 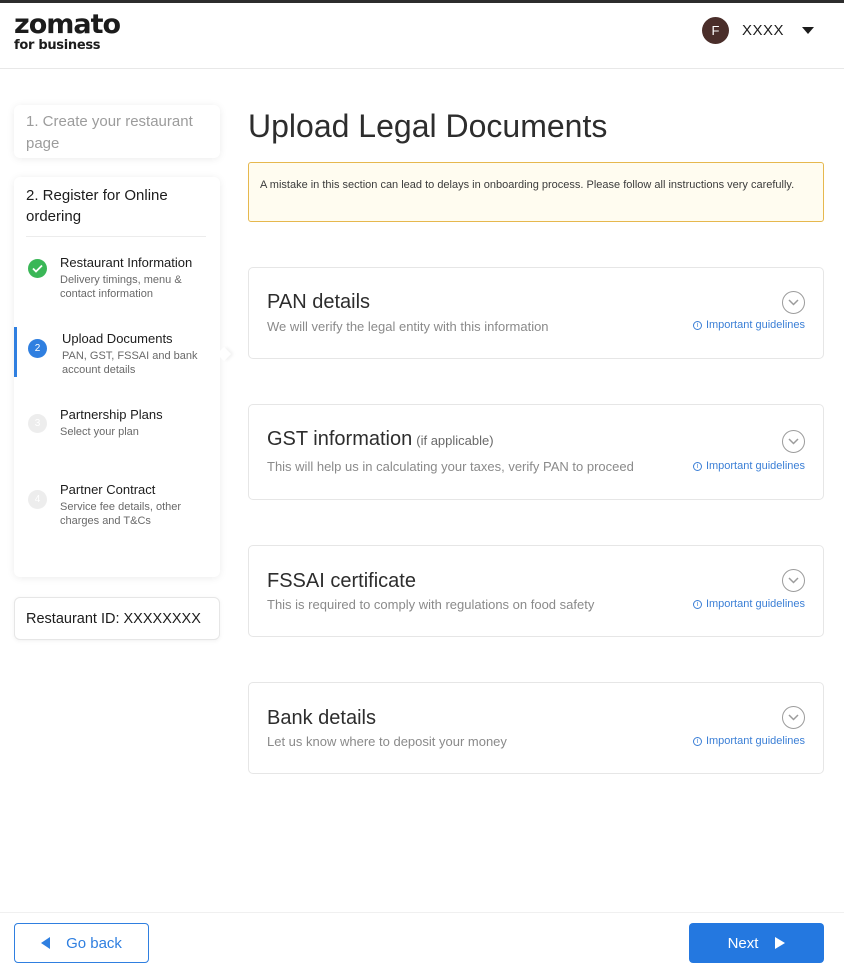 I want to click on section-title: FSSAI certificate, so click(x=341, y=581).